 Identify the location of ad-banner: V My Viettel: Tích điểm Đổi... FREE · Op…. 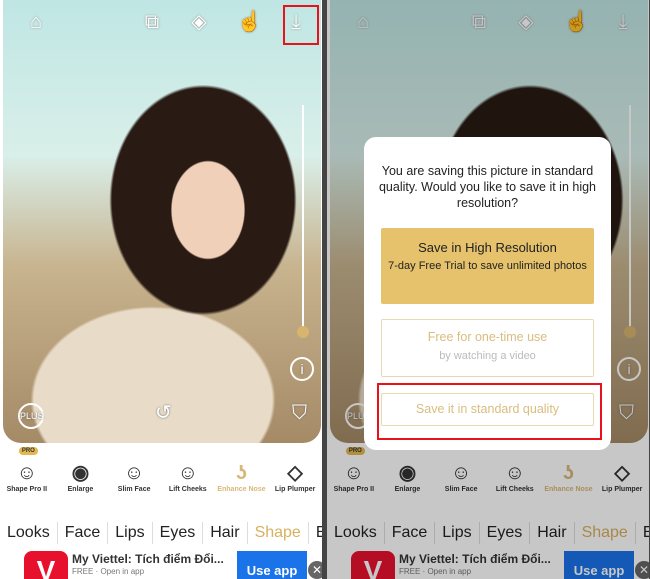
(161, 564).